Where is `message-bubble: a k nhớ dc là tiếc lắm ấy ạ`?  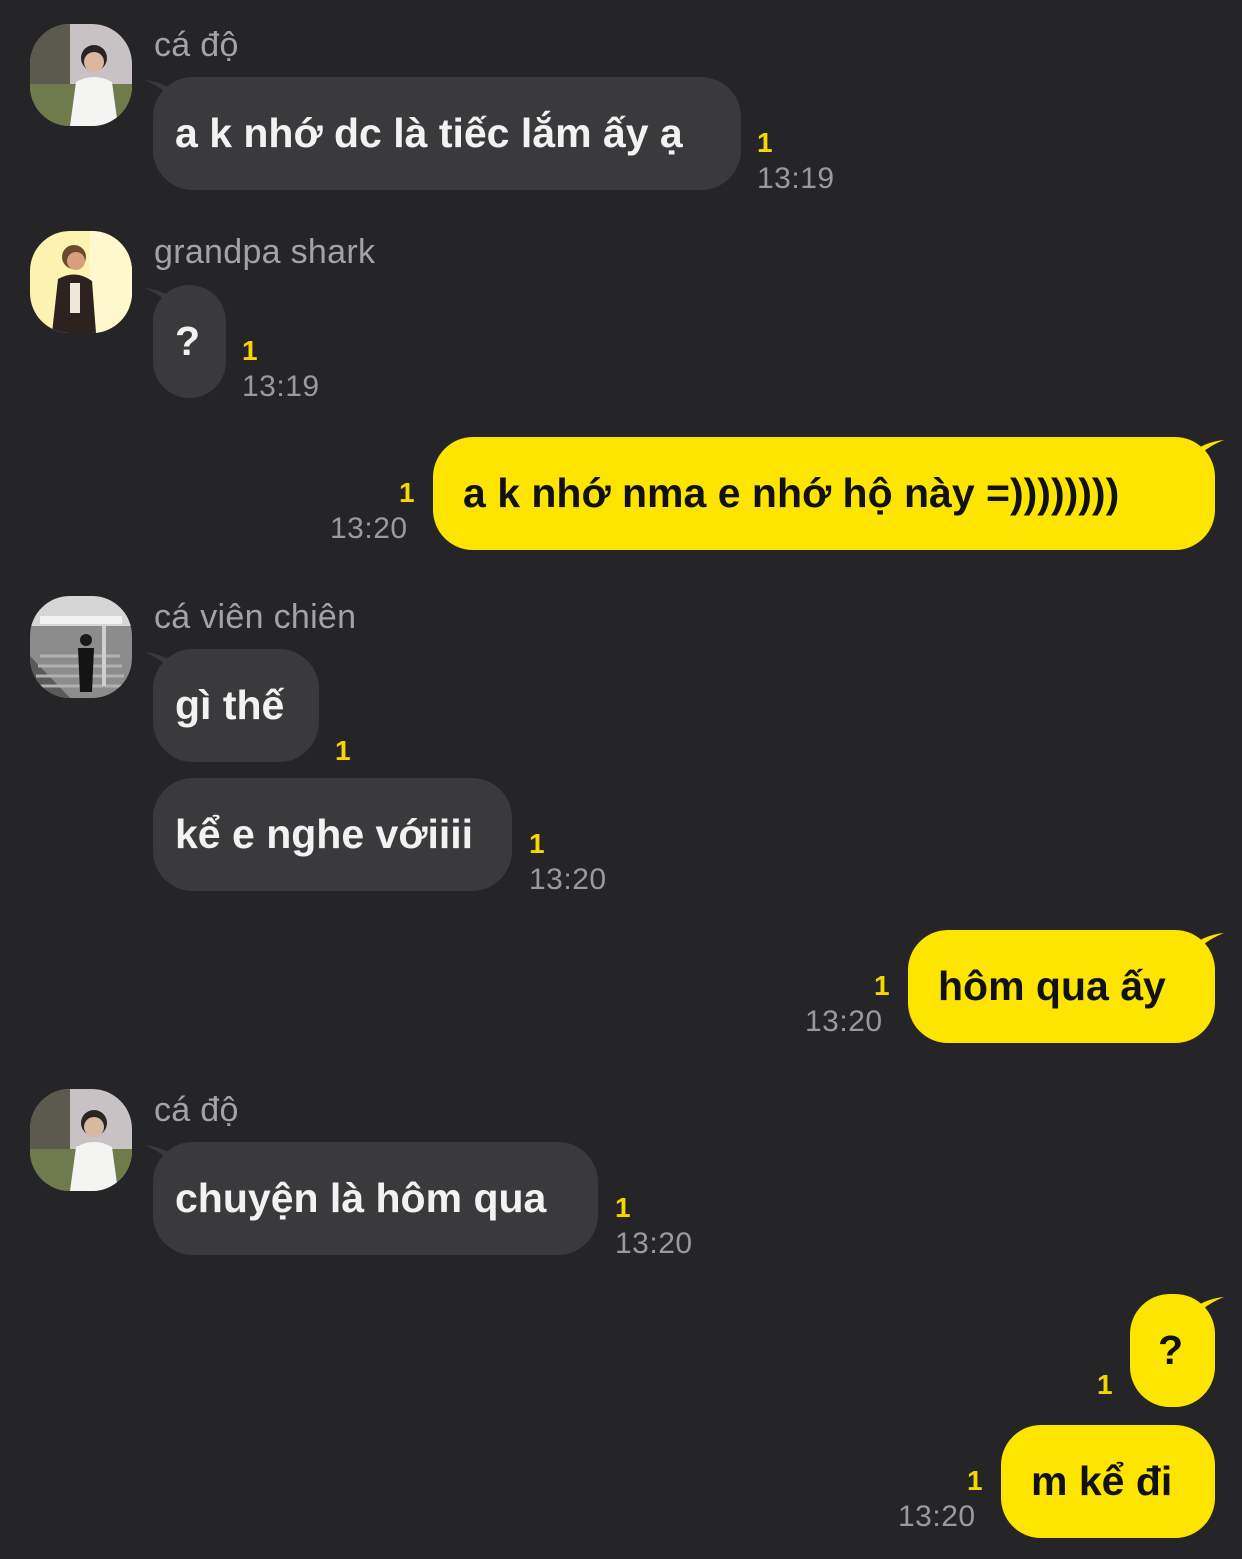
message-bubble: a k nhớ dc là tiếc lắm ấy ạ is located at coordinates (447, 133).